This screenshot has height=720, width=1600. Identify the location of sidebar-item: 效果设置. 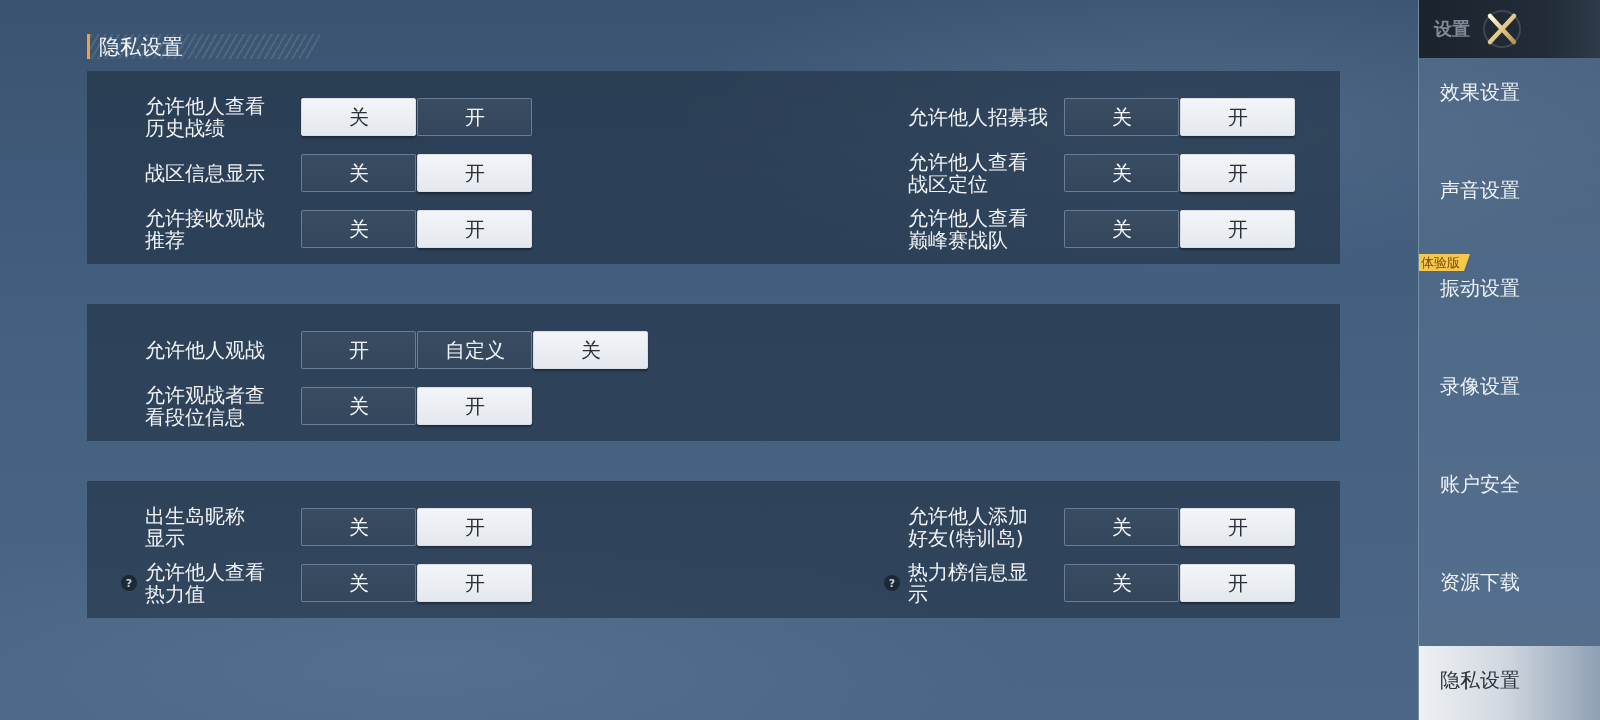
(1509, 107).